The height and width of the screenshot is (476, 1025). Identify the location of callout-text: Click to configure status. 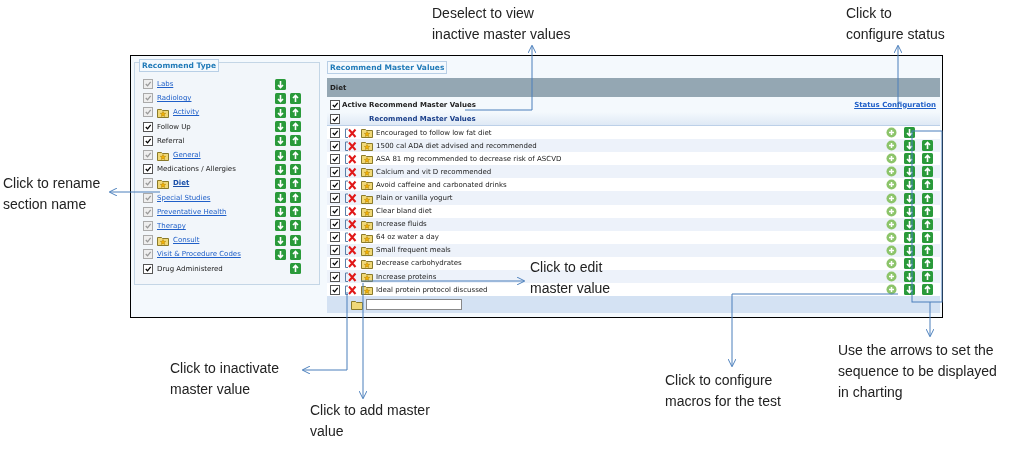
(895, 24).